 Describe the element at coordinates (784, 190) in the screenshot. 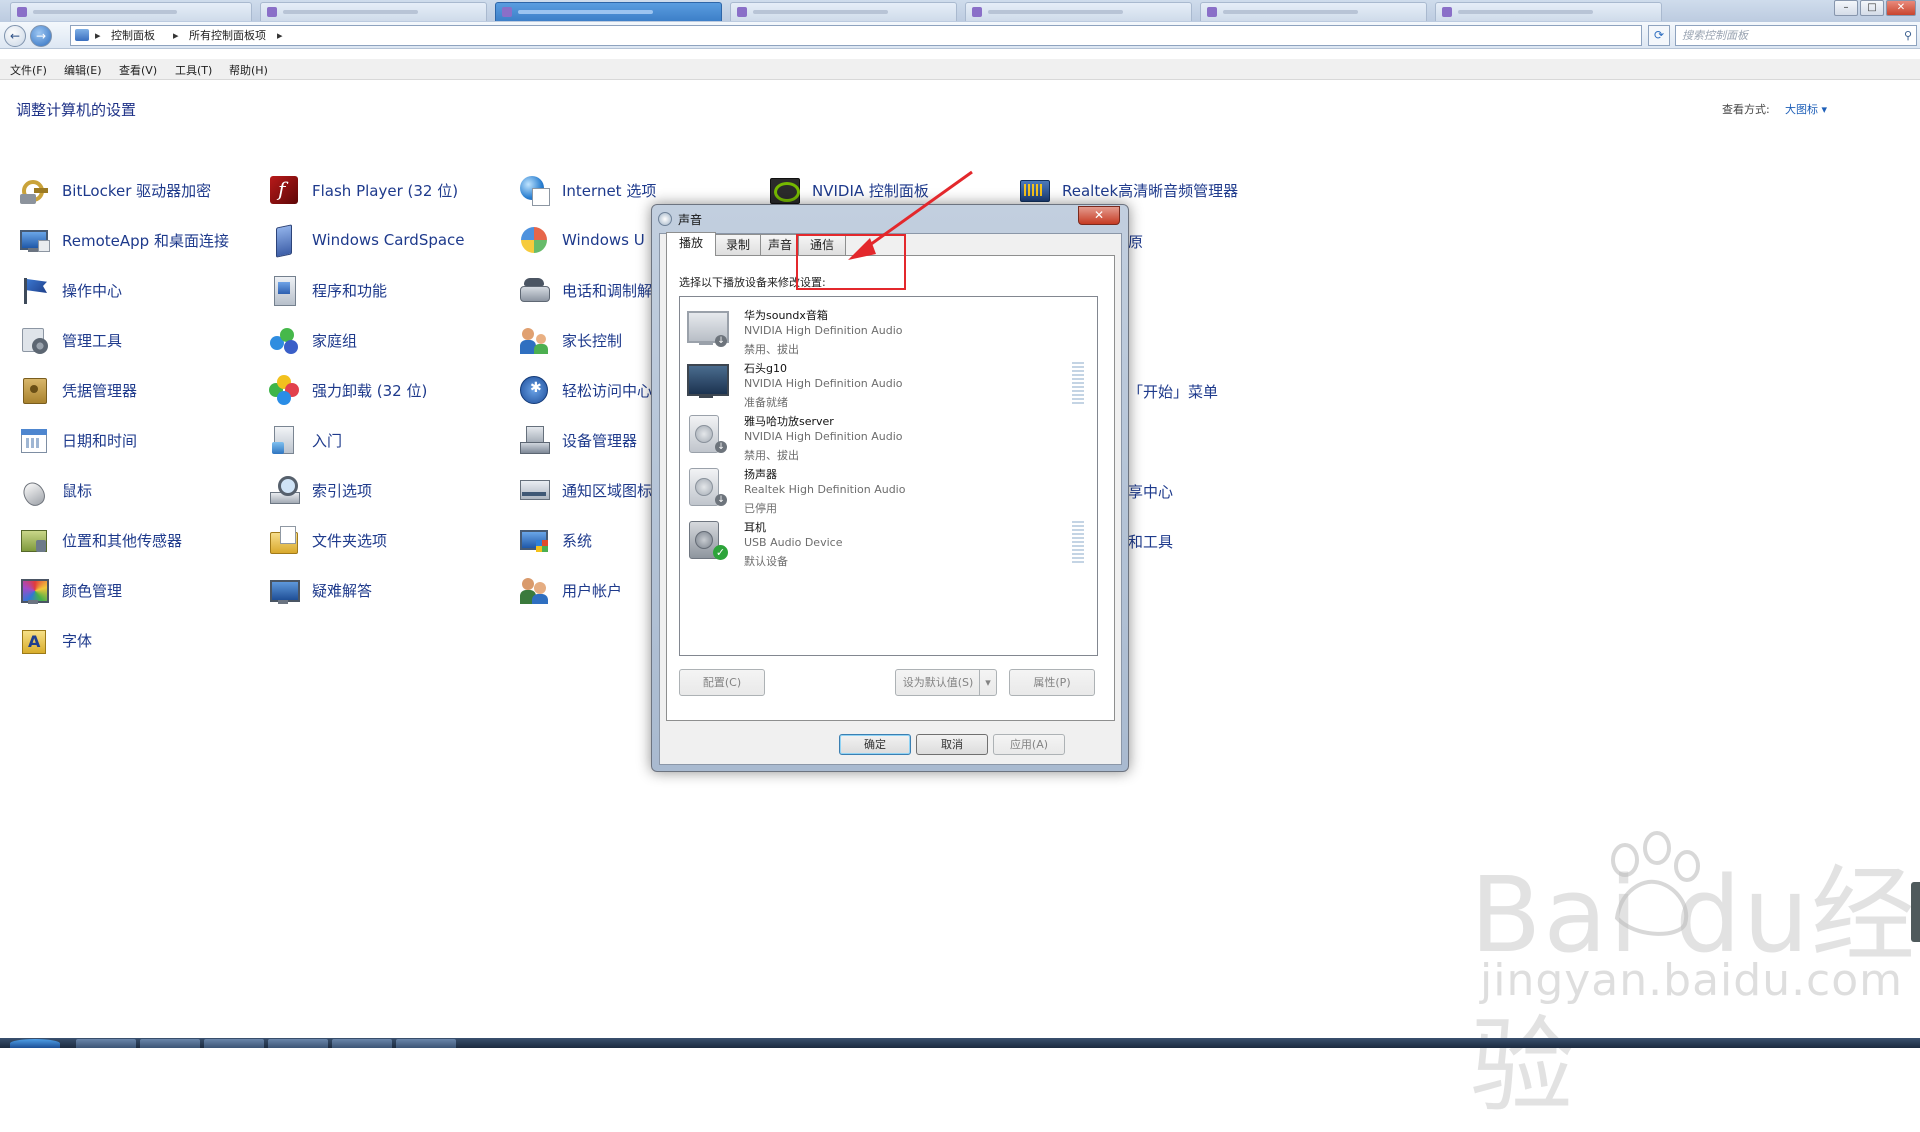

I see `nvidia-icon` at that location.